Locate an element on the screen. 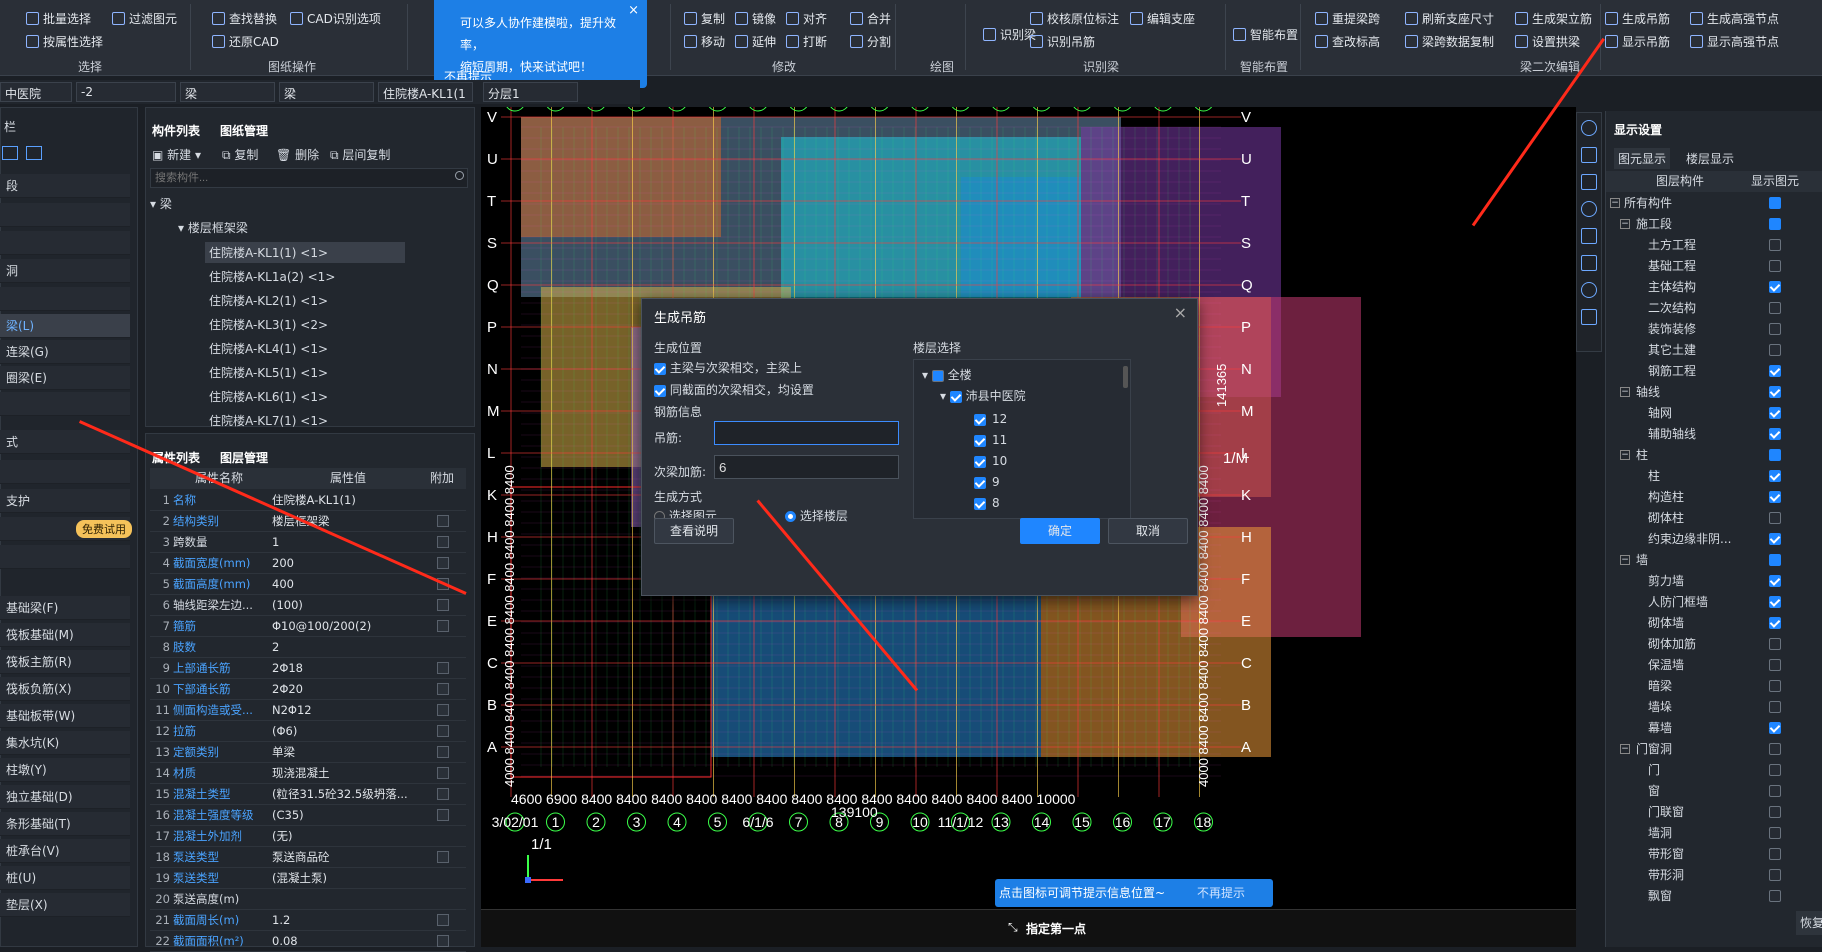 The width and height of the screenshot is (1822, 952). ribbon-button: 生成架立筋 is located at coordinates (1553, 18).